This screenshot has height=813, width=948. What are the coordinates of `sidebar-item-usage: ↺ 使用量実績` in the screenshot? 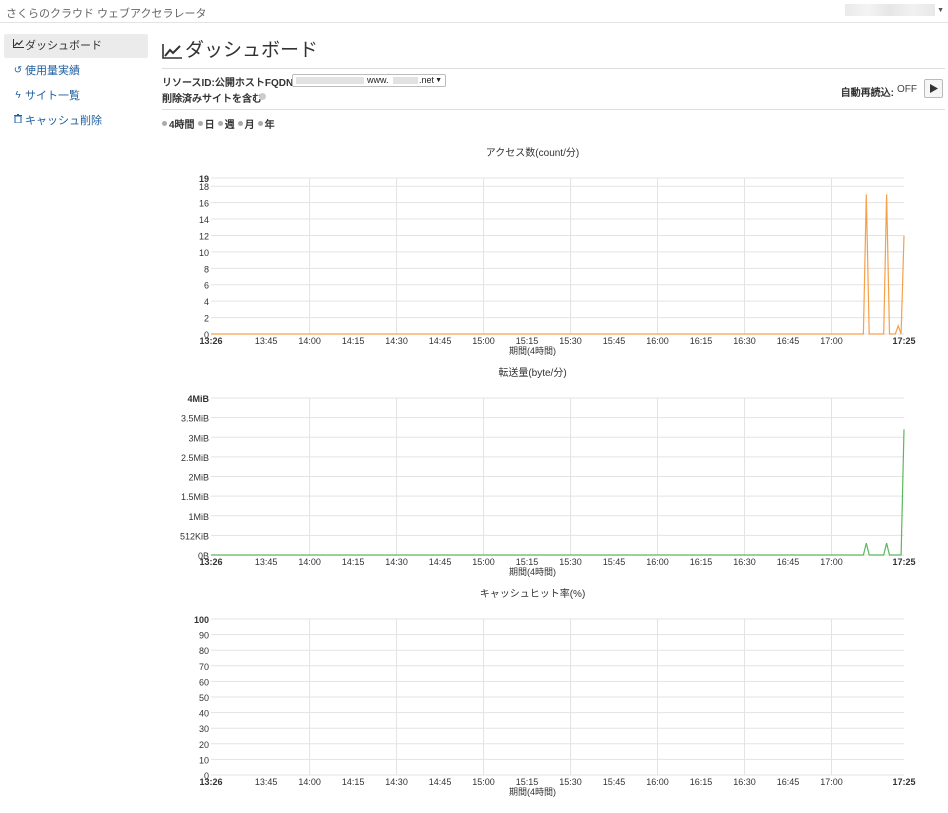 It's located at (76, 71).